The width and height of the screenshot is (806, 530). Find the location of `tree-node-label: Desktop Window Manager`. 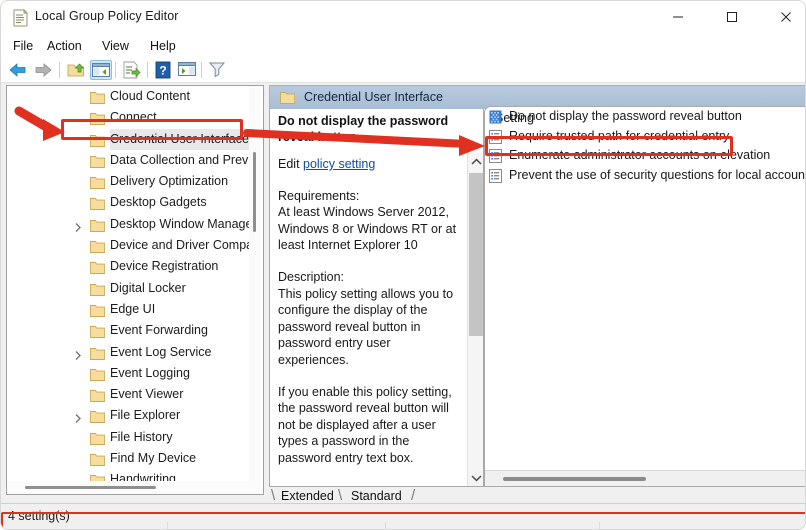

tree-node-label: Desktop Window Manager is located at coordinates (181, 223).